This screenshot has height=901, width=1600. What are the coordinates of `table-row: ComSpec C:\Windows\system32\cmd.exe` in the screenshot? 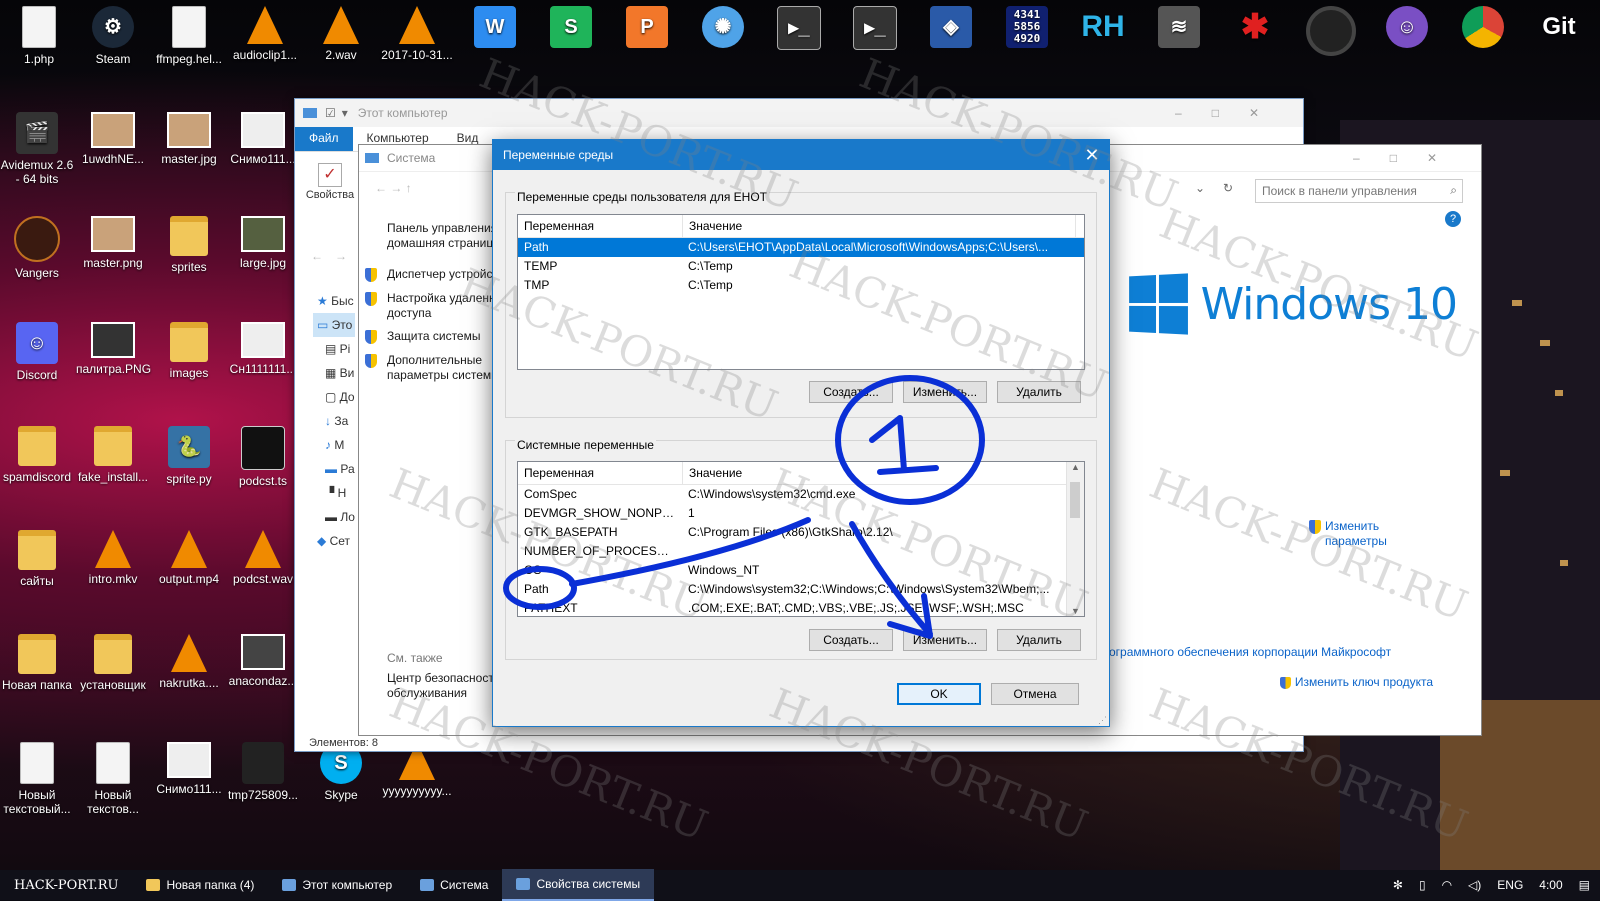 It's located at (801, 494).